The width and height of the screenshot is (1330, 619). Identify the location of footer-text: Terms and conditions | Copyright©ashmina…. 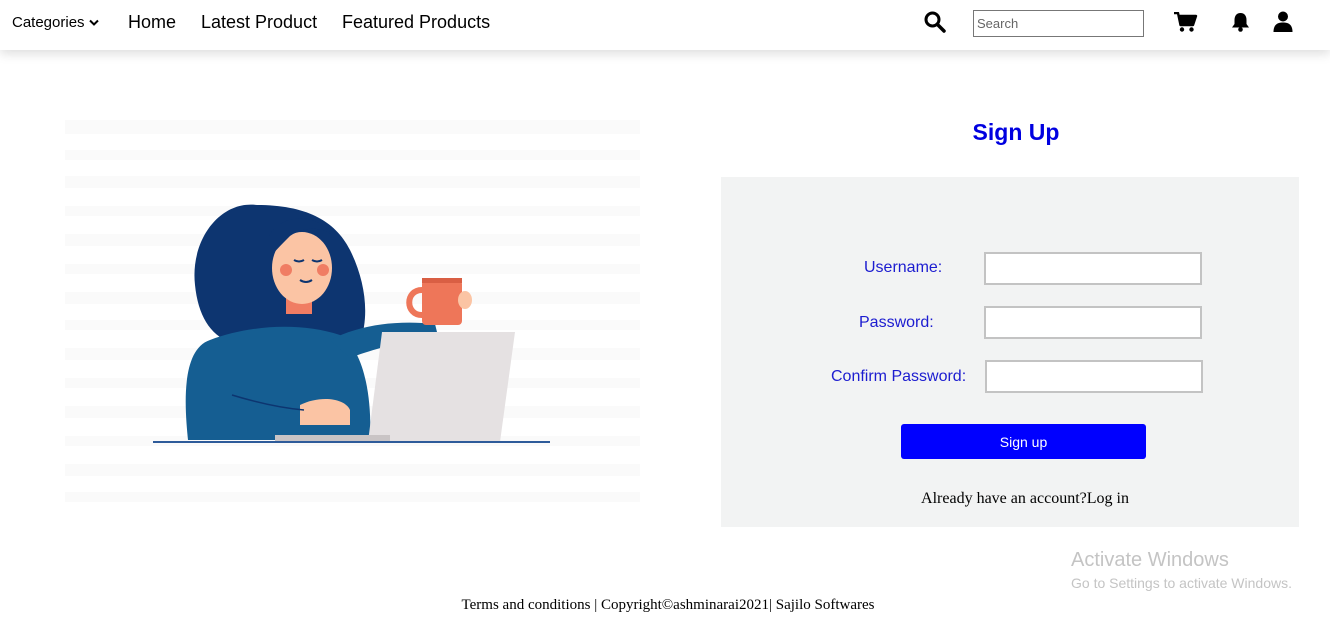
(668, 605).